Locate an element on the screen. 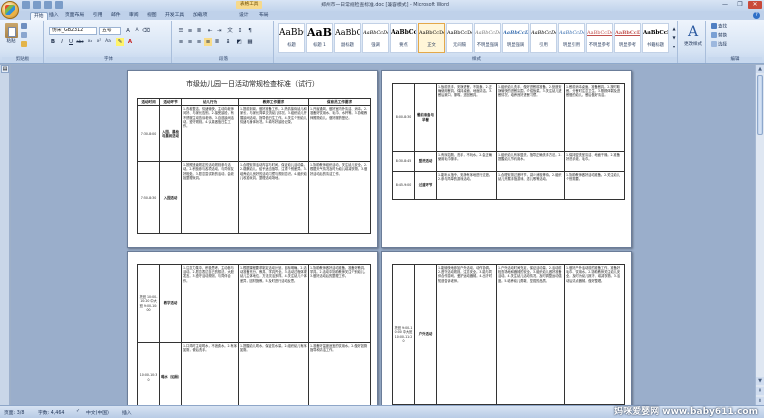  change-styles-button: A 更改样式 is located at coordinates (693, 35).